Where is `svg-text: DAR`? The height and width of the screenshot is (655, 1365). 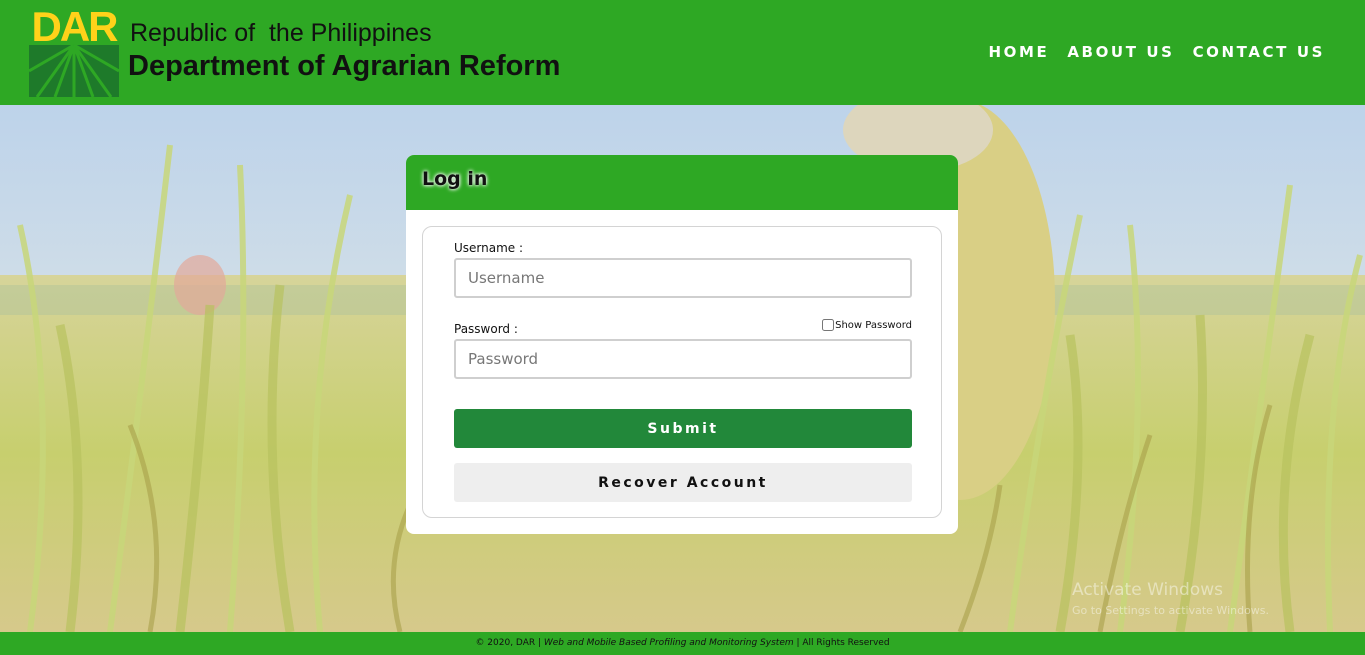 svg-text: DAR is located at coordinates (75, 28).